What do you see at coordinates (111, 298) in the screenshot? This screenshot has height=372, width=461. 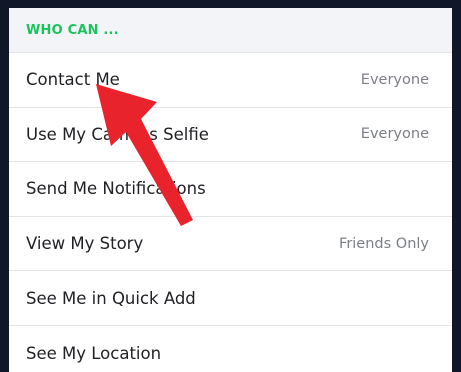 I see `setting-label: See Me in Quick Add` at bounding box center [111, 298].